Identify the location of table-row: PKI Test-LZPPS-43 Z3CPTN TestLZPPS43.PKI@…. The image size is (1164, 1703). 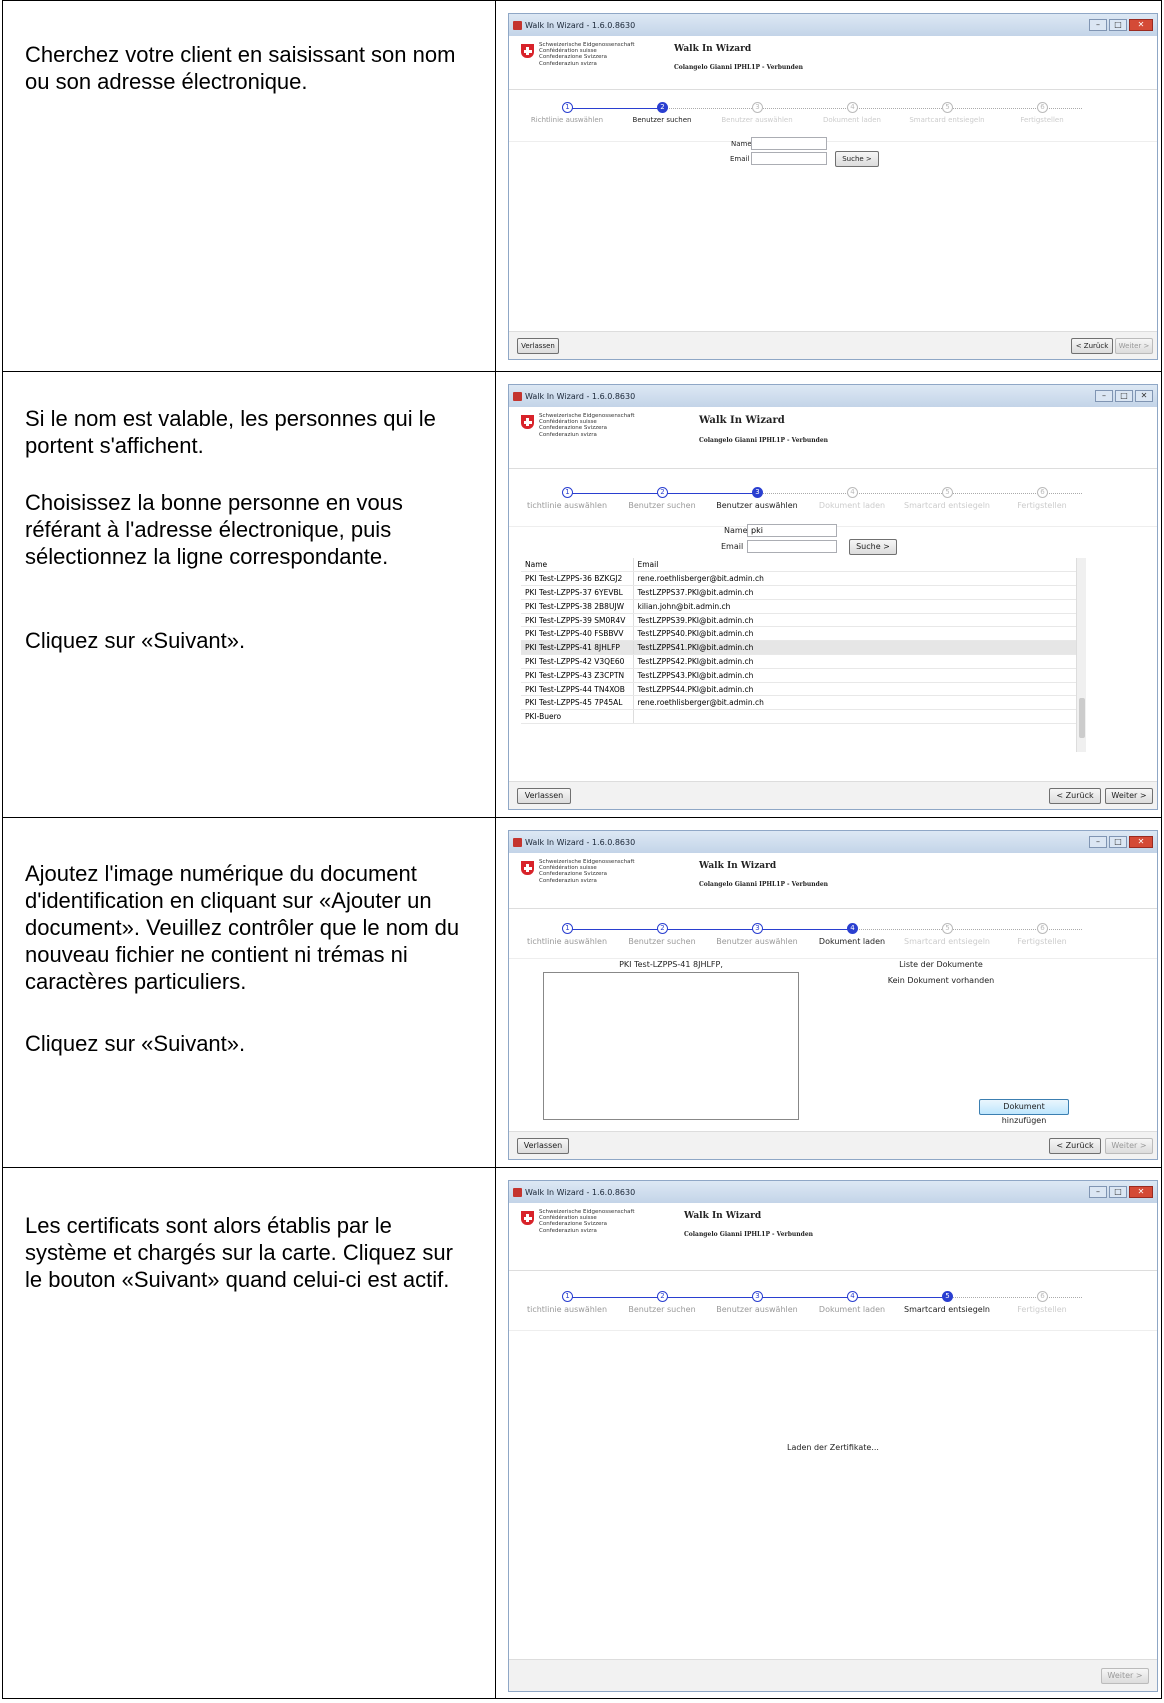
(798, 675).